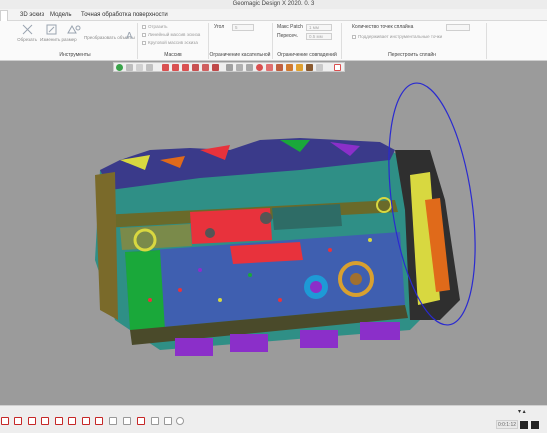 This screenshot has height=433, width=547. Describe the element at coordinates (195, 67) in the screenshot. I see `select-lasso-icon` at that location.